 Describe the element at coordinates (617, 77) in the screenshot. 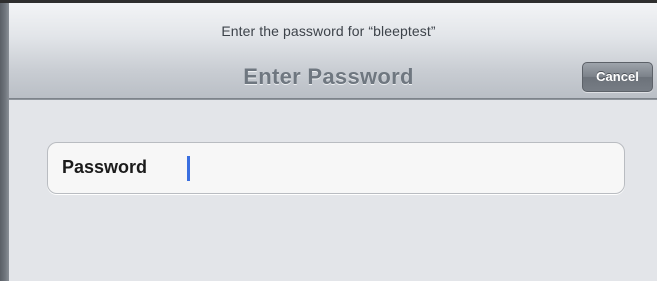

I see `cancel-button: Cancel` at that location.